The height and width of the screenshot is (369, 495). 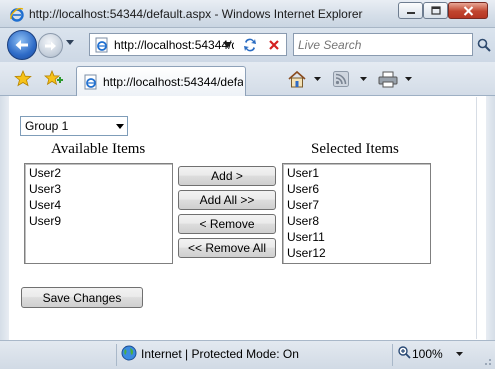 What do you see at coordinates (174, 45) in the screenshot?
I see `address-url: http://localhost:54344/default.aspx` at bounding box center [174, 45].